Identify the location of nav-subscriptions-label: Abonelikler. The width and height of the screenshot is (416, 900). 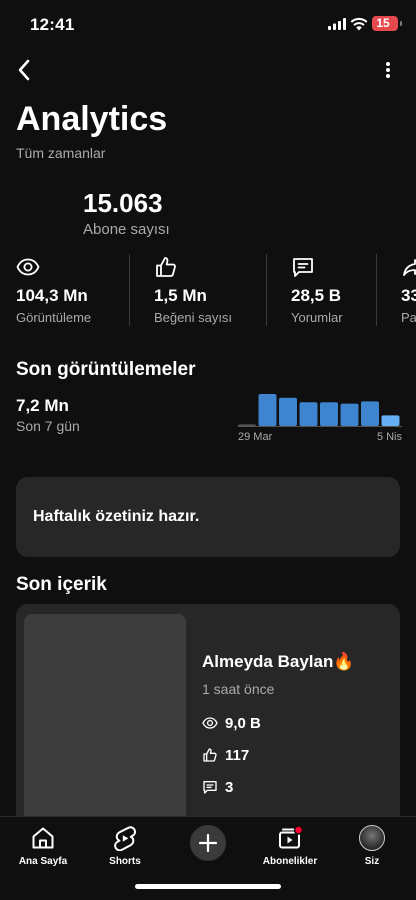
(290, 861).